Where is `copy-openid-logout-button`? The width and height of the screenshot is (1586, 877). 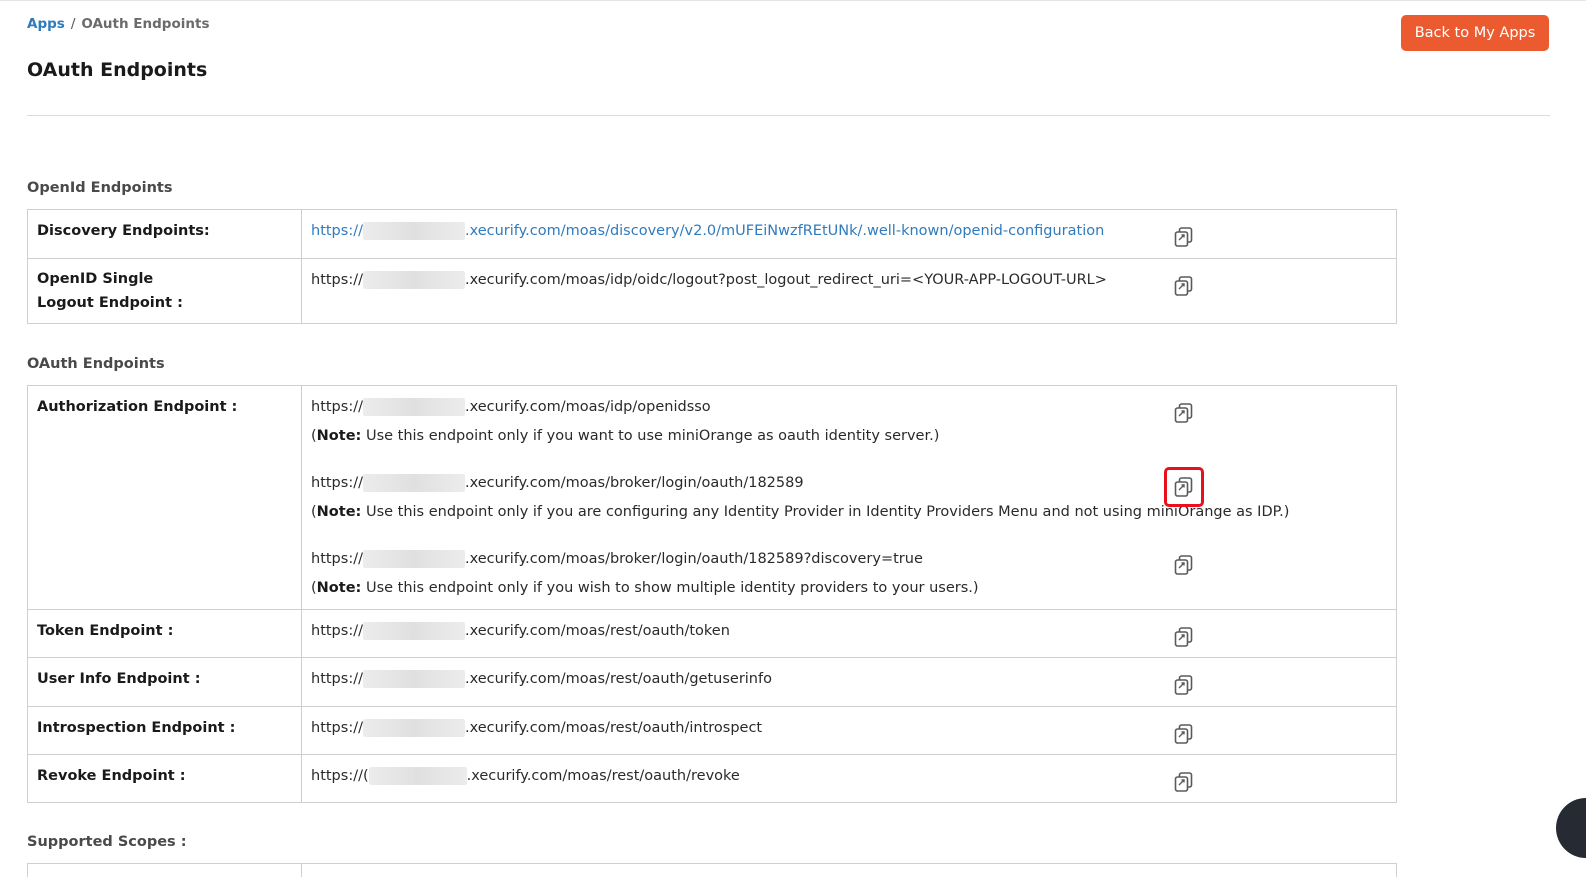
copy-openid-logout-button is located at coordinates (1184, 286).